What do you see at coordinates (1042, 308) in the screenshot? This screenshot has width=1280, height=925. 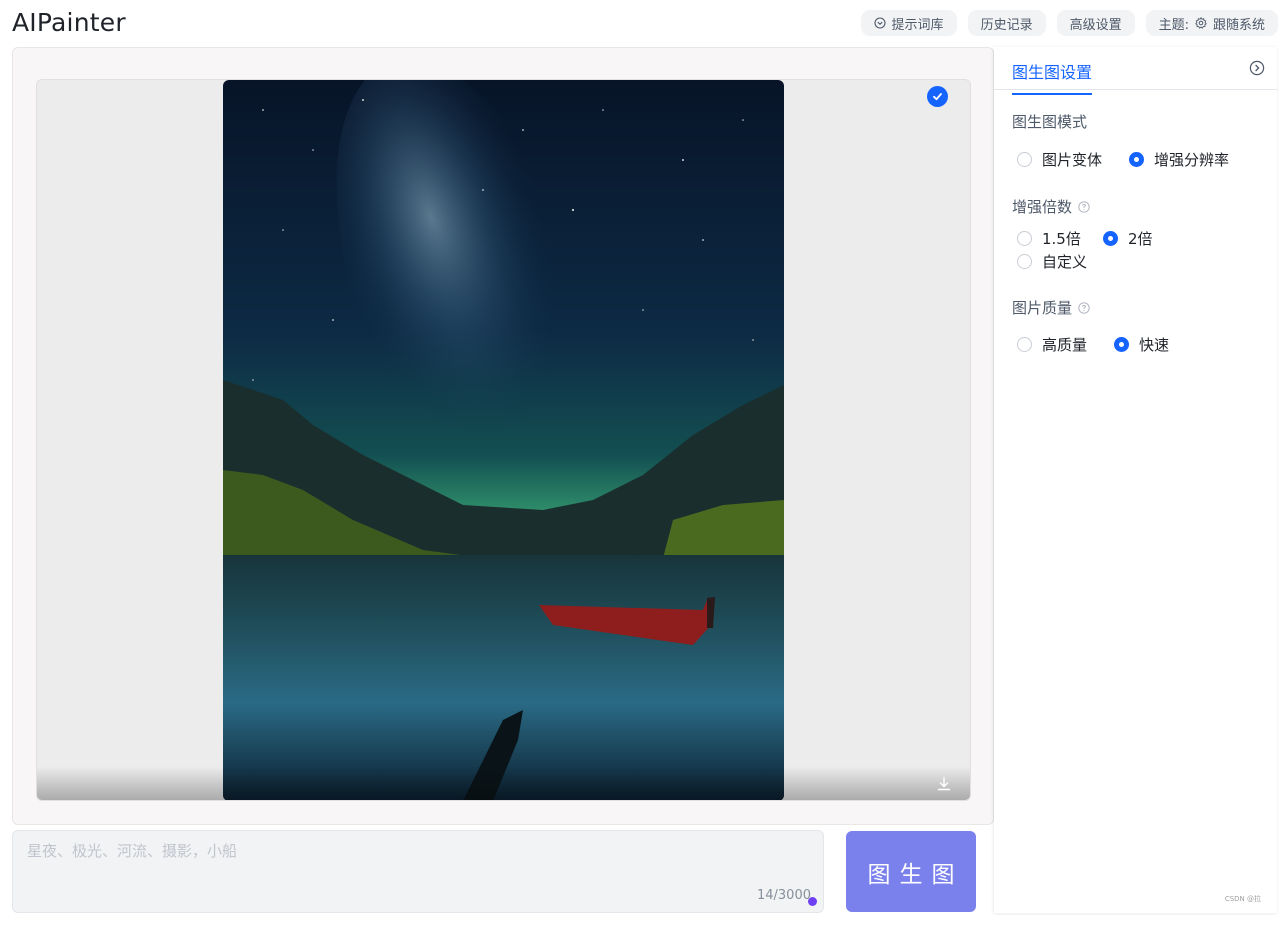 I see `quality-title-label: 图片质量` at bounding box center [1042, 308].